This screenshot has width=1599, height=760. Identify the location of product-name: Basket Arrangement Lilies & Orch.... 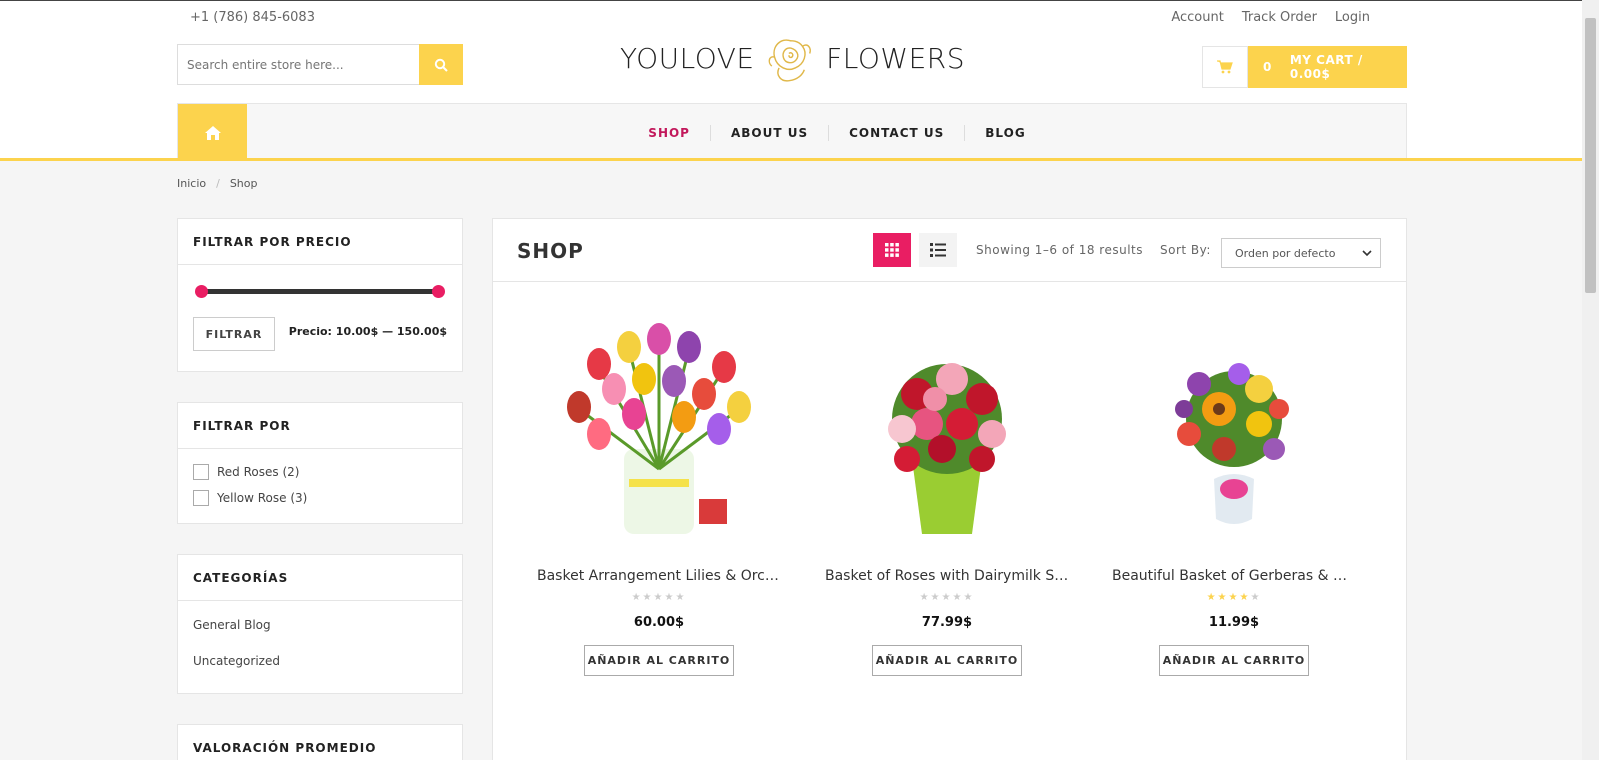
(659, 576).